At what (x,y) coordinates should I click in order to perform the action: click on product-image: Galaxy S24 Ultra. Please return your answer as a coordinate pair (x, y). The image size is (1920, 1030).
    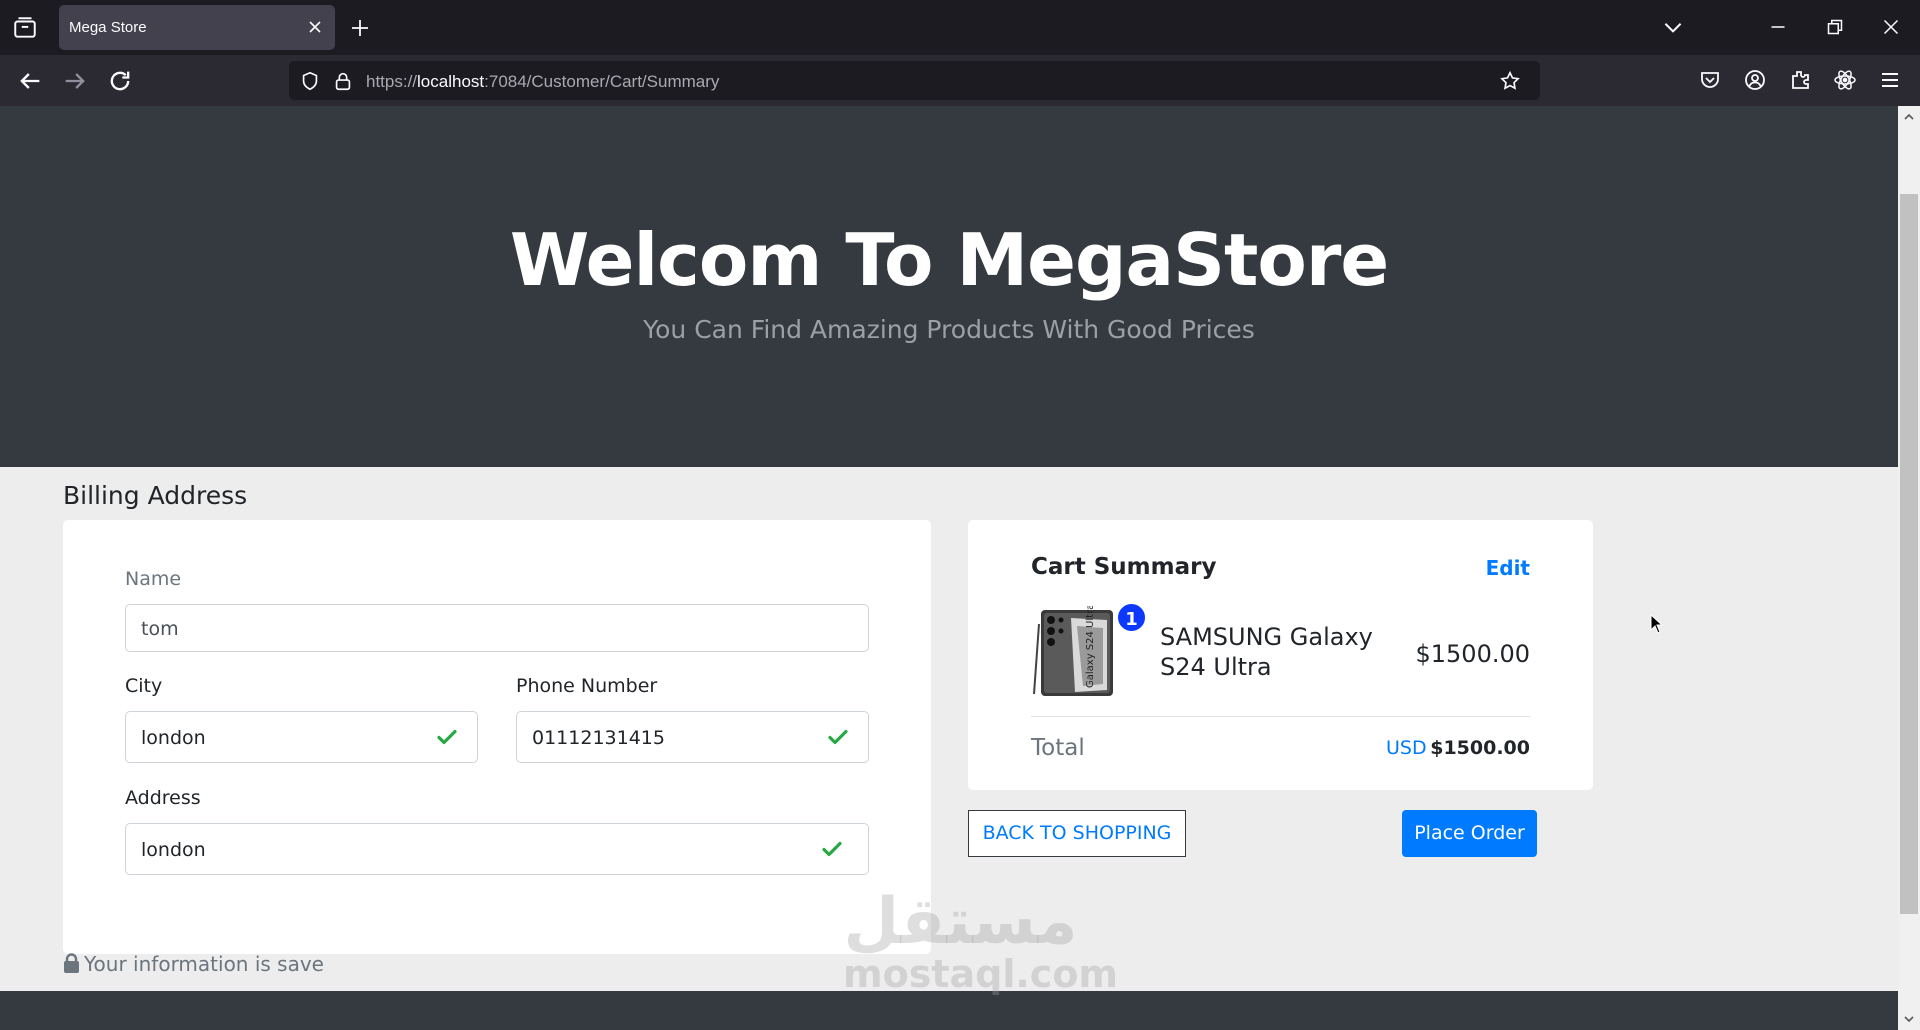
    Looking at the image, I should click on (1073, 651).